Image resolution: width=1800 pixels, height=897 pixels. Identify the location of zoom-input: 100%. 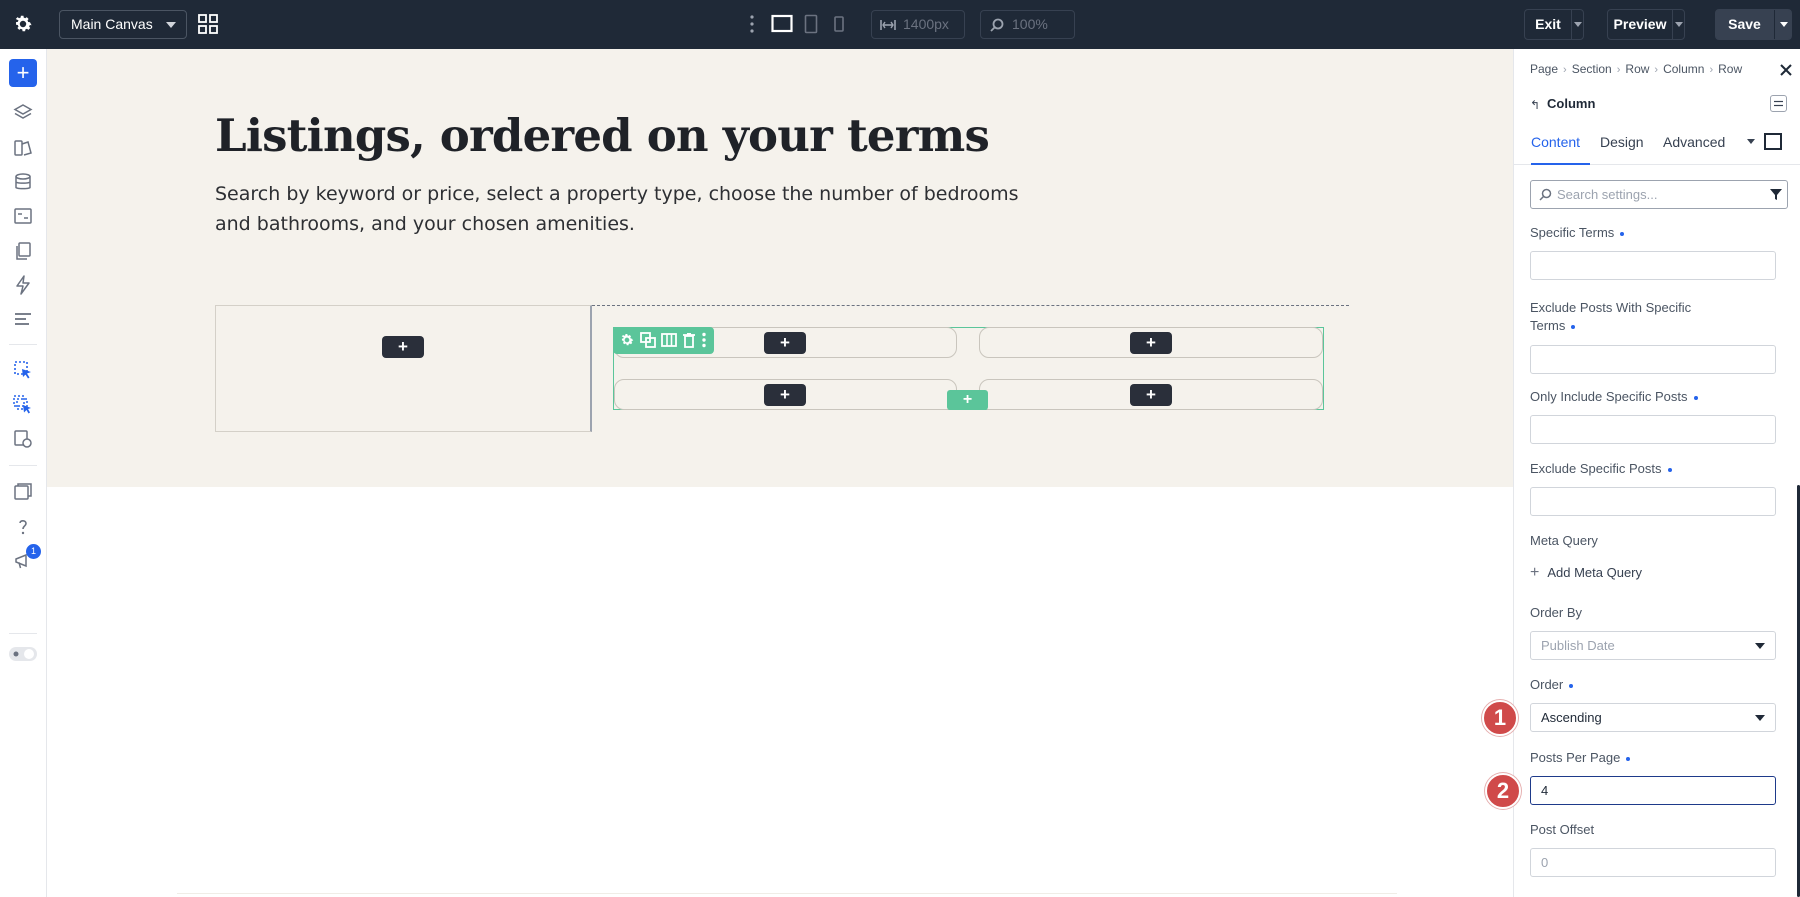
(1027, 24).